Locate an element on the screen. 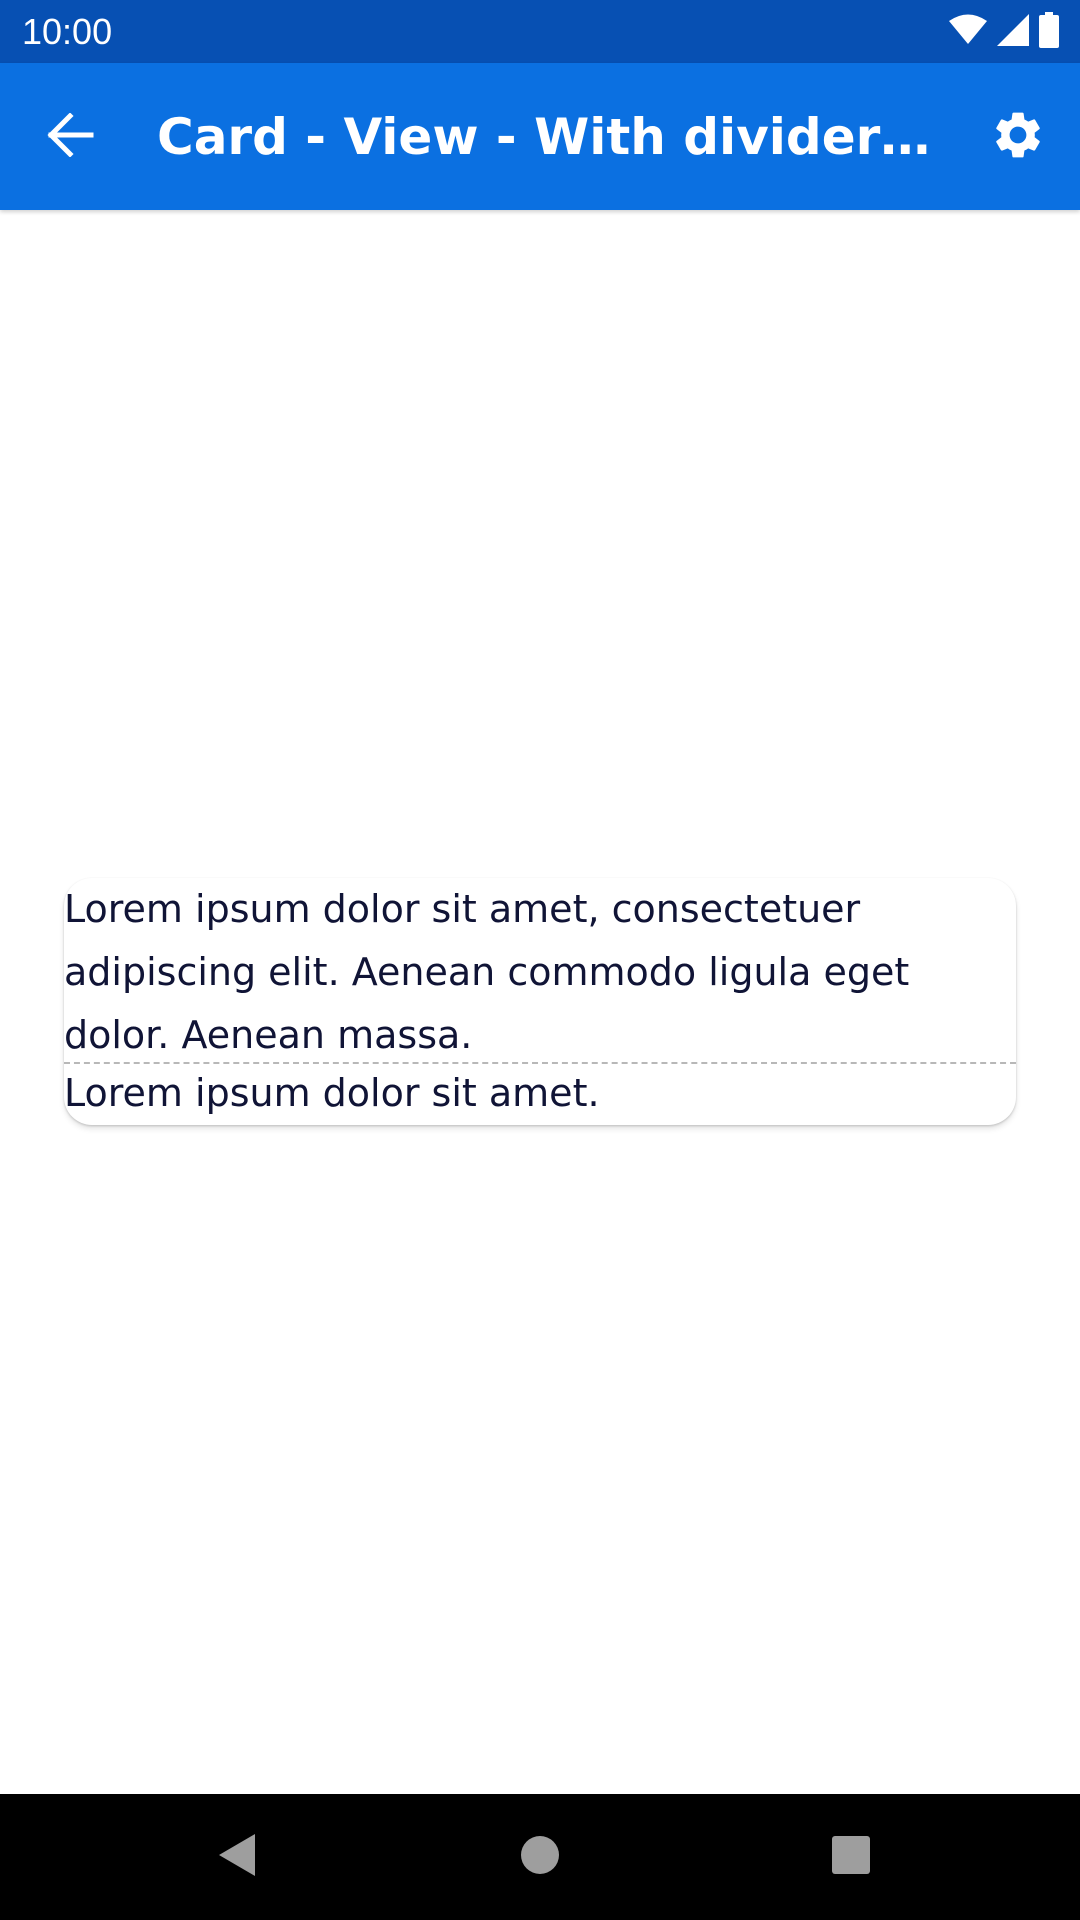 The width and height of the screenshot is (1080, 1920). nav-back-triangle-icon is located at coordinates (237, 1857).